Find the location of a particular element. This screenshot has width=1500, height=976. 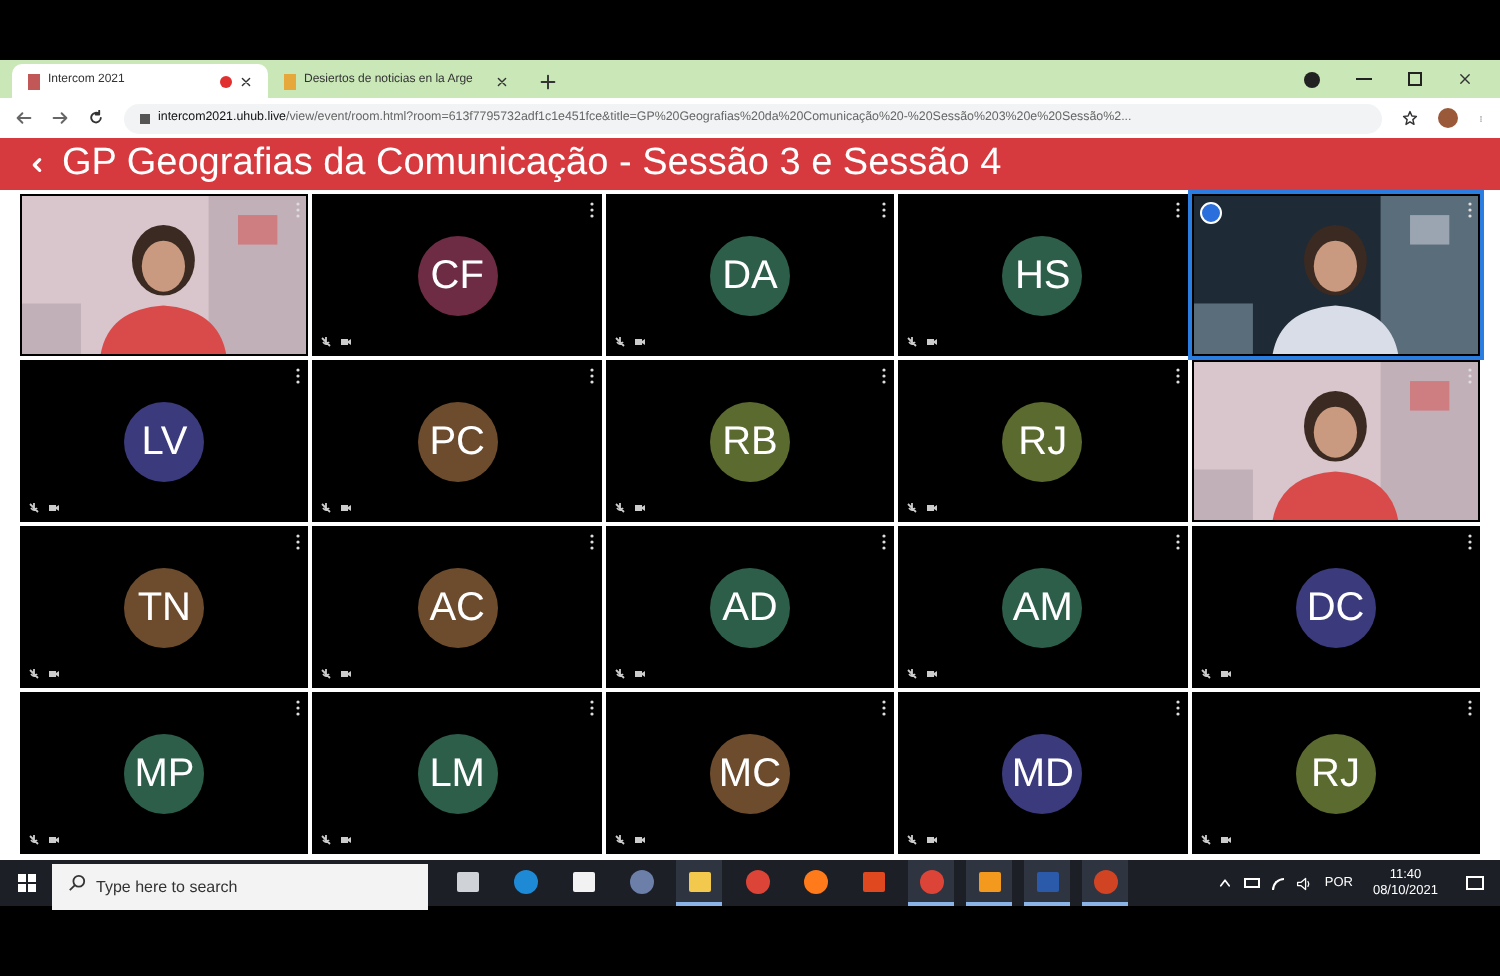

participant-tile: DC is located at coordinates (1335, 607).